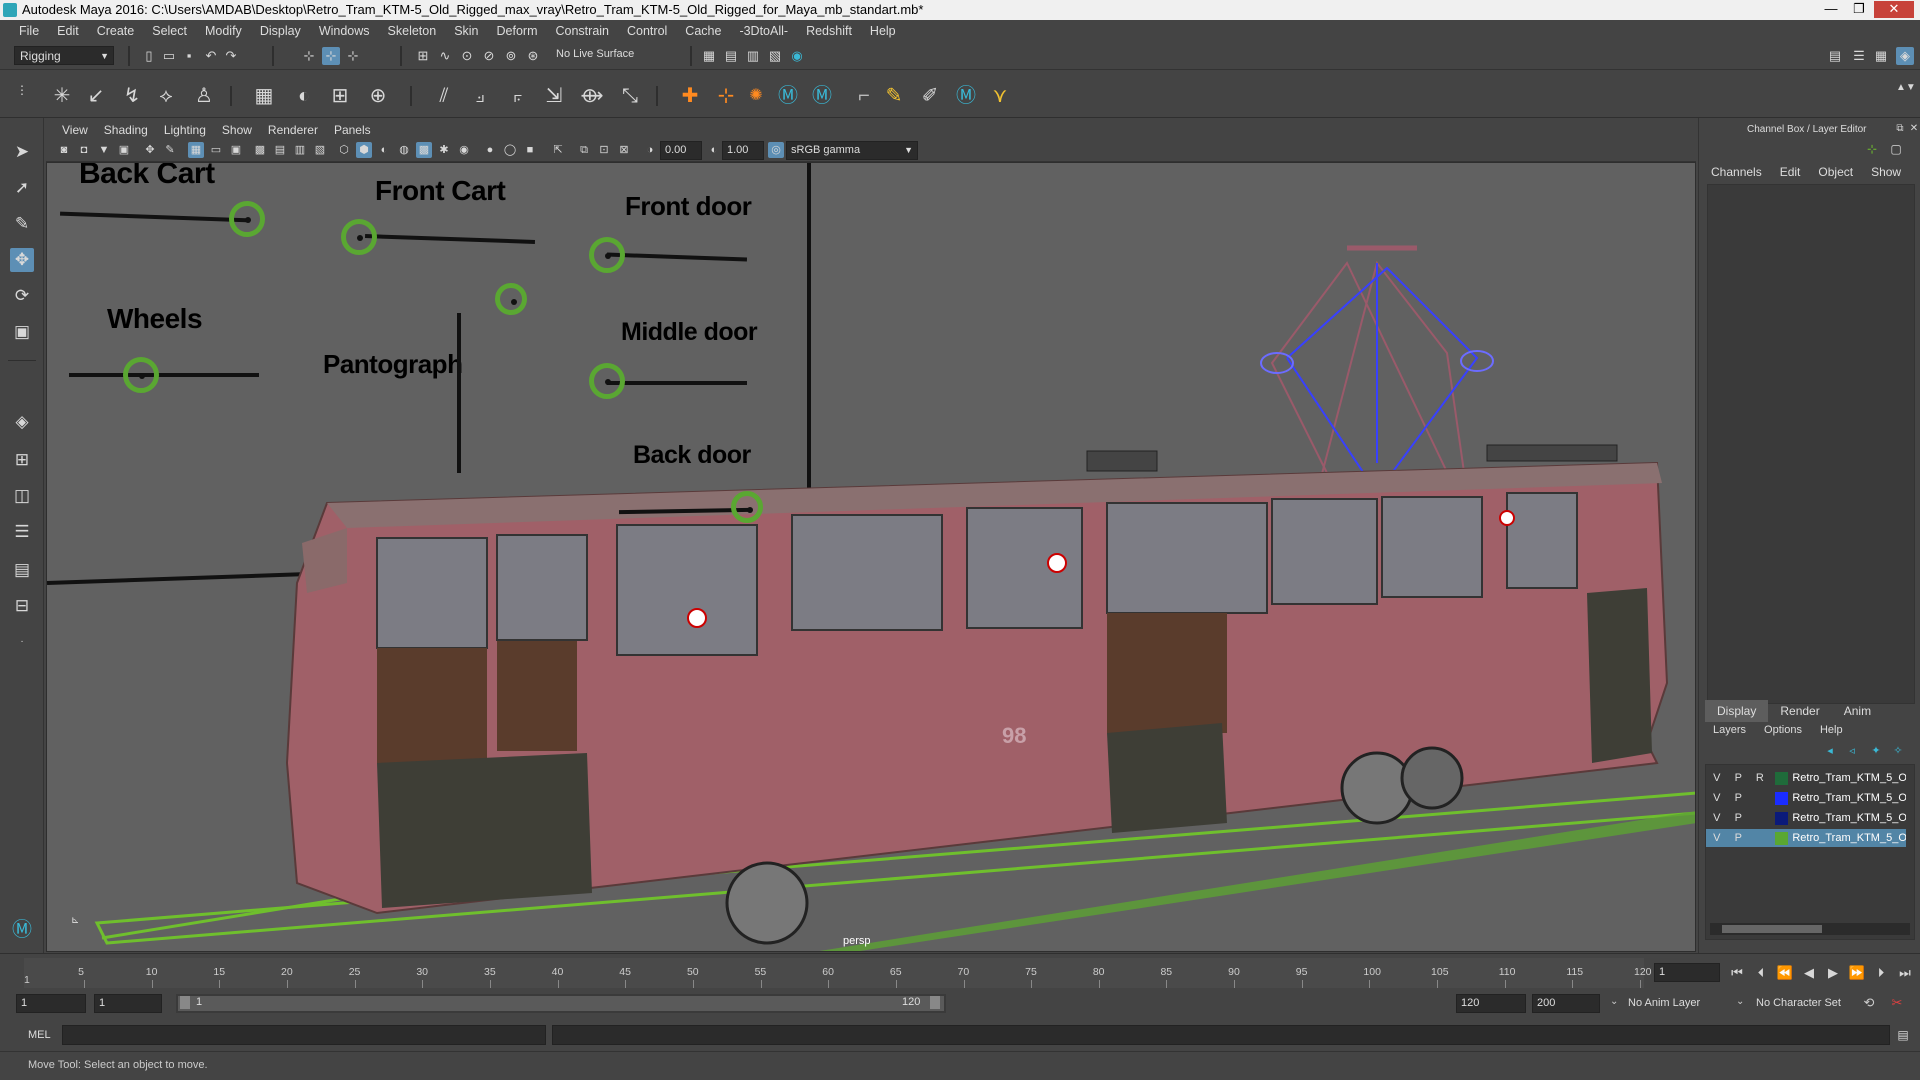 Image resolution: width=1920 pixels, height=1080 pixels. What do you see at coordinates (624, 150) in the screenshot?
I see `xray-components-icon: ⊠` at bounding box center [624, 150].